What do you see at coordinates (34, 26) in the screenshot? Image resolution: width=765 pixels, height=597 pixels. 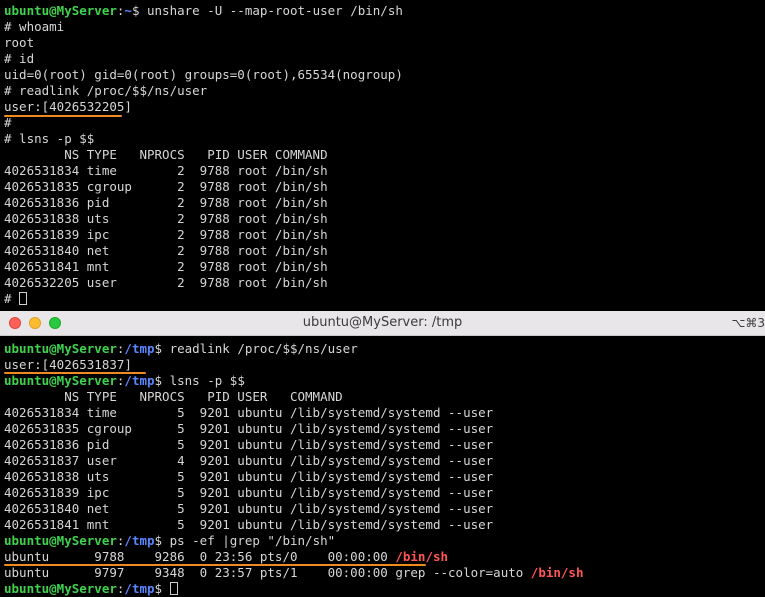 I see `terminal-line: # whoami` at bounding box center [34, 26].